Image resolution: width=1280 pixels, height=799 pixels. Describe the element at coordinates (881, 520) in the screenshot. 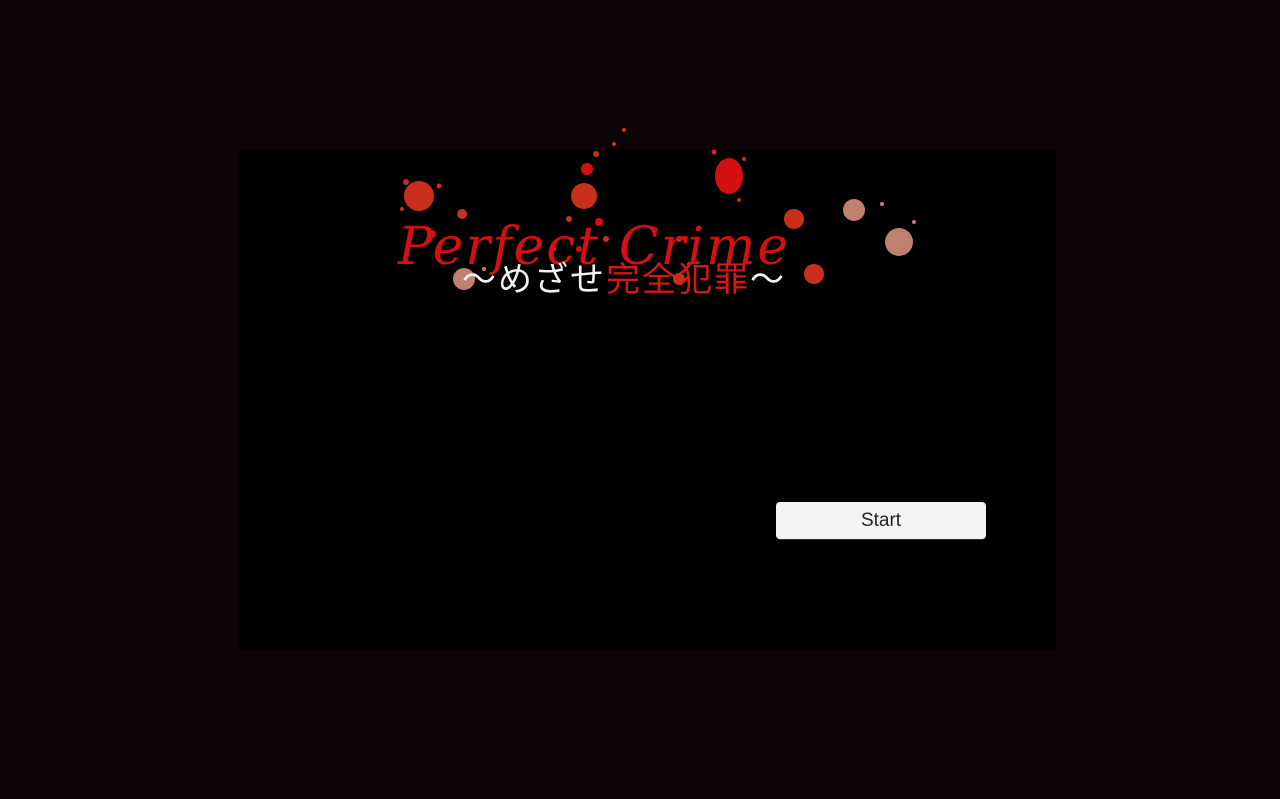

I see `start-button: Start` at that location.